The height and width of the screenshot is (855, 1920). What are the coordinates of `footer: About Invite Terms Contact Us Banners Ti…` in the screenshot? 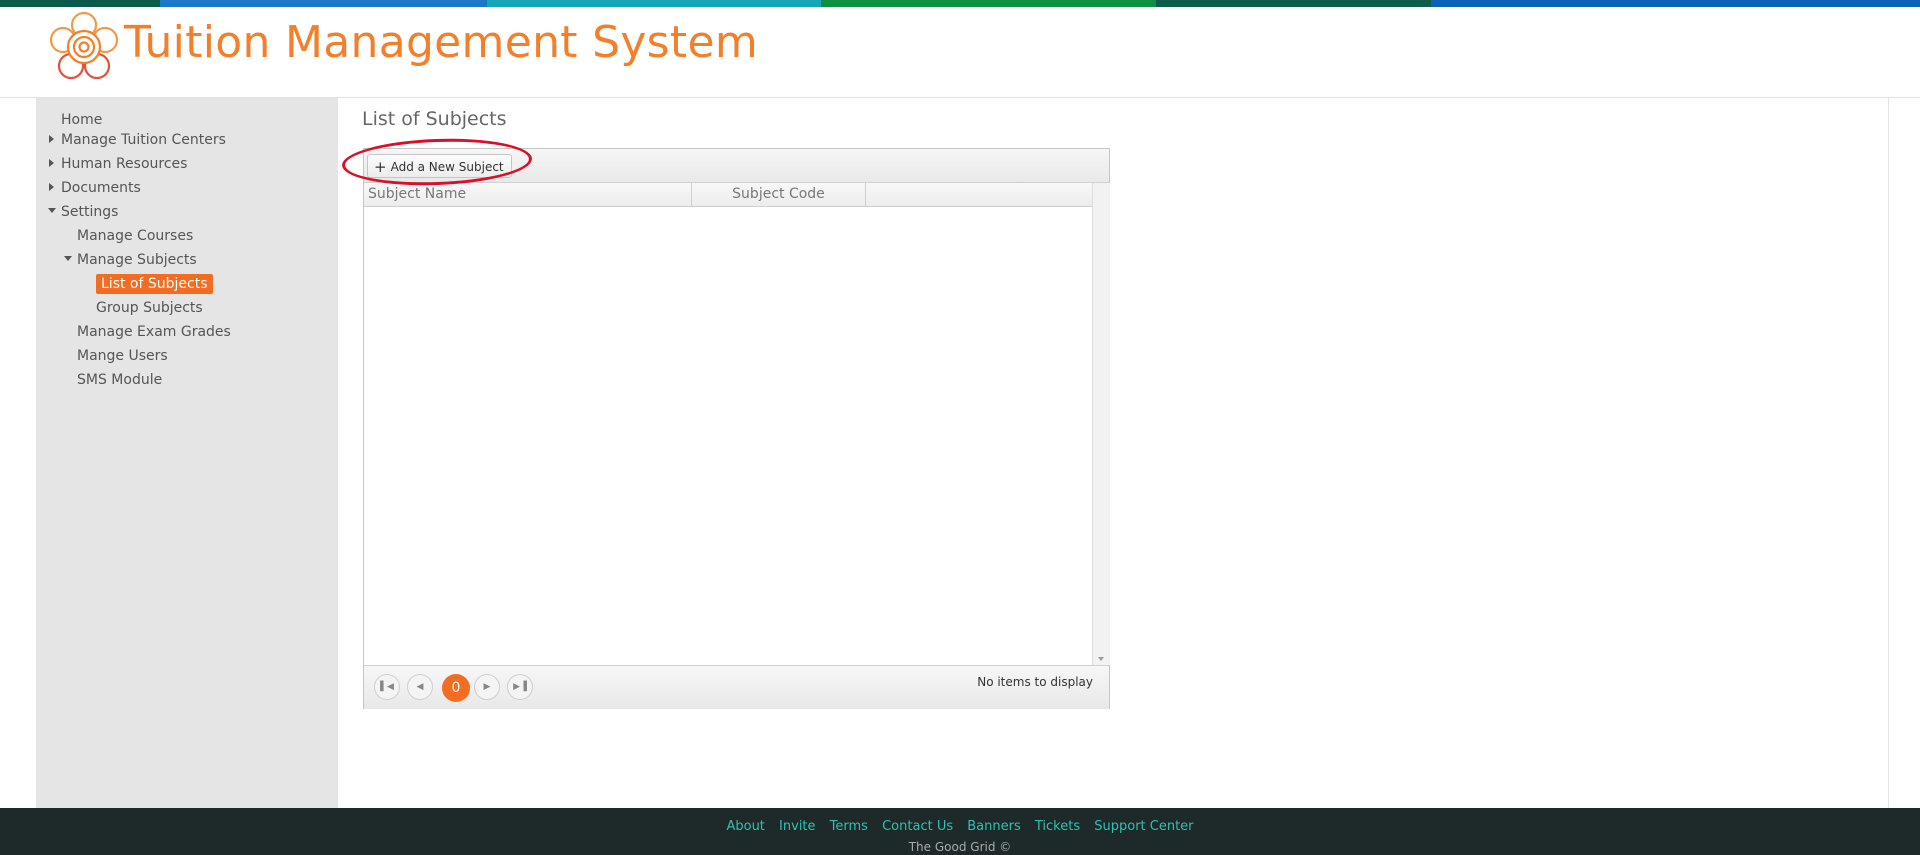 It's located at (960, 831).